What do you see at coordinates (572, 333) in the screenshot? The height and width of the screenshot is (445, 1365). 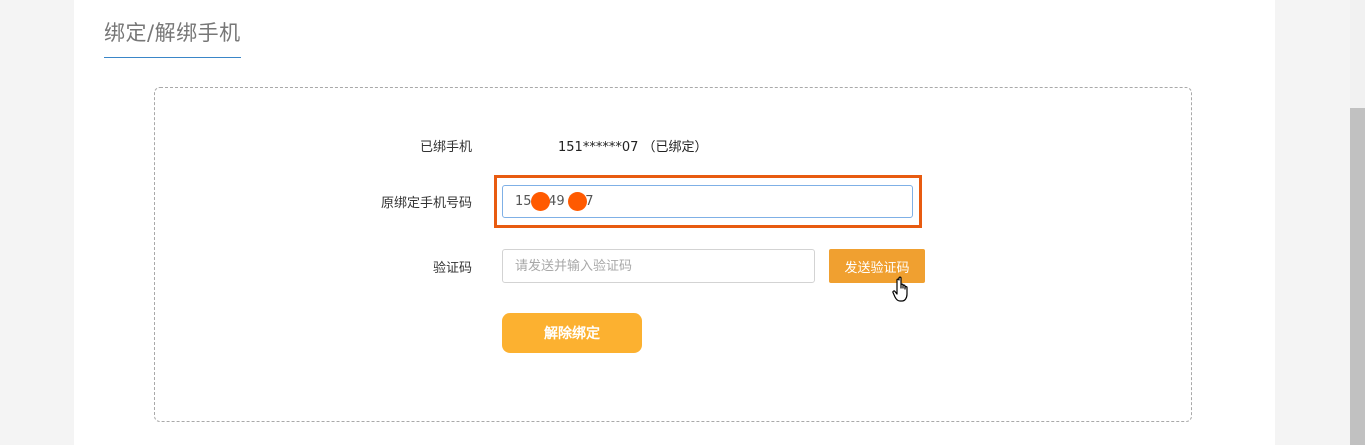 I see `unbind-button: 解除绑定` at bounding box center [572, 333].